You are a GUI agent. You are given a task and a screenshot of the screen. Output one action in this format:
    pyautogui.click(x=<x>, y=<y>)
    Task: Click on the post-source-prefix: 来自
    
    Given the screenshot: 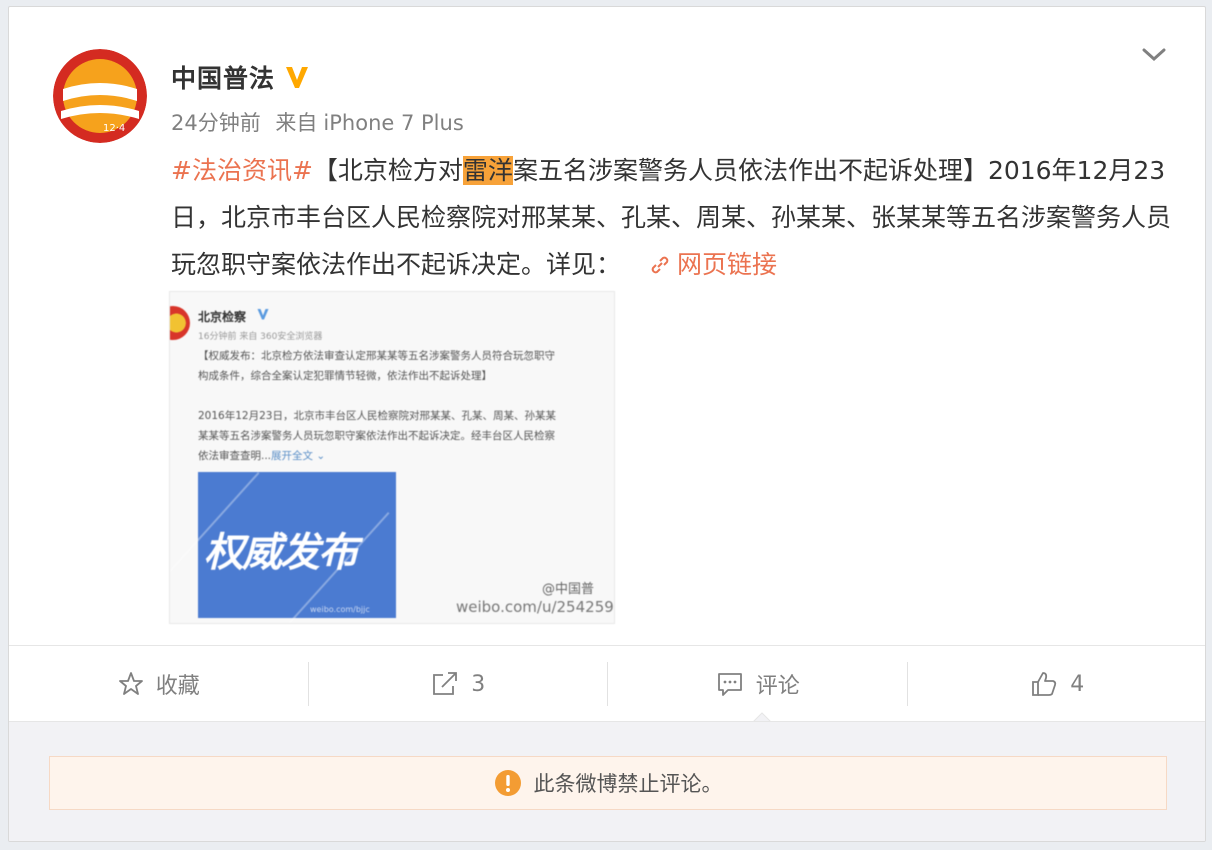 What is the action you would take?
    pyautogui.click(x=296, y=123)
    